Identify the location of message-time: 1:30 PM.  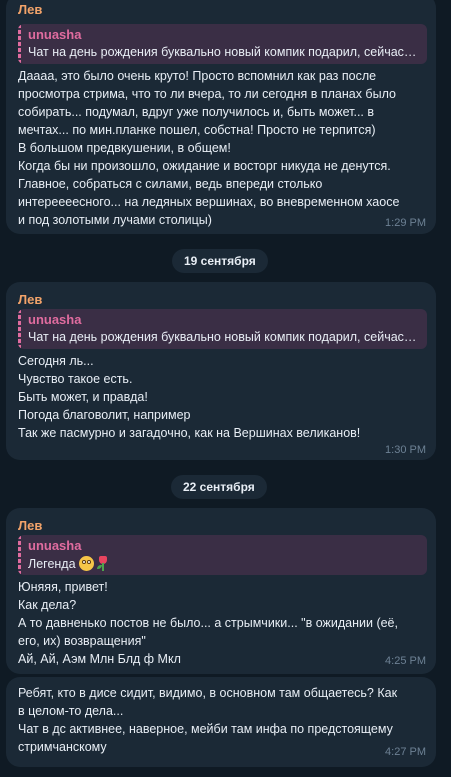
(405, 450).